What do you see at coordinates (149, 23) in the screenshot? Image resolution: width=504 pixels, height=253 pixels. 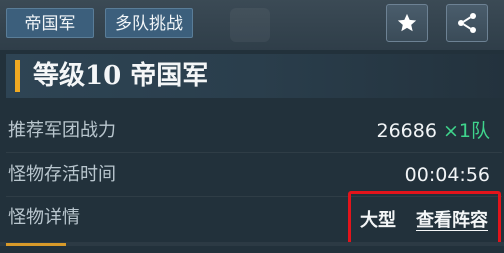 I see `tag-multi-team-challenge: 多队挑战` at bounding box center [149, 23].